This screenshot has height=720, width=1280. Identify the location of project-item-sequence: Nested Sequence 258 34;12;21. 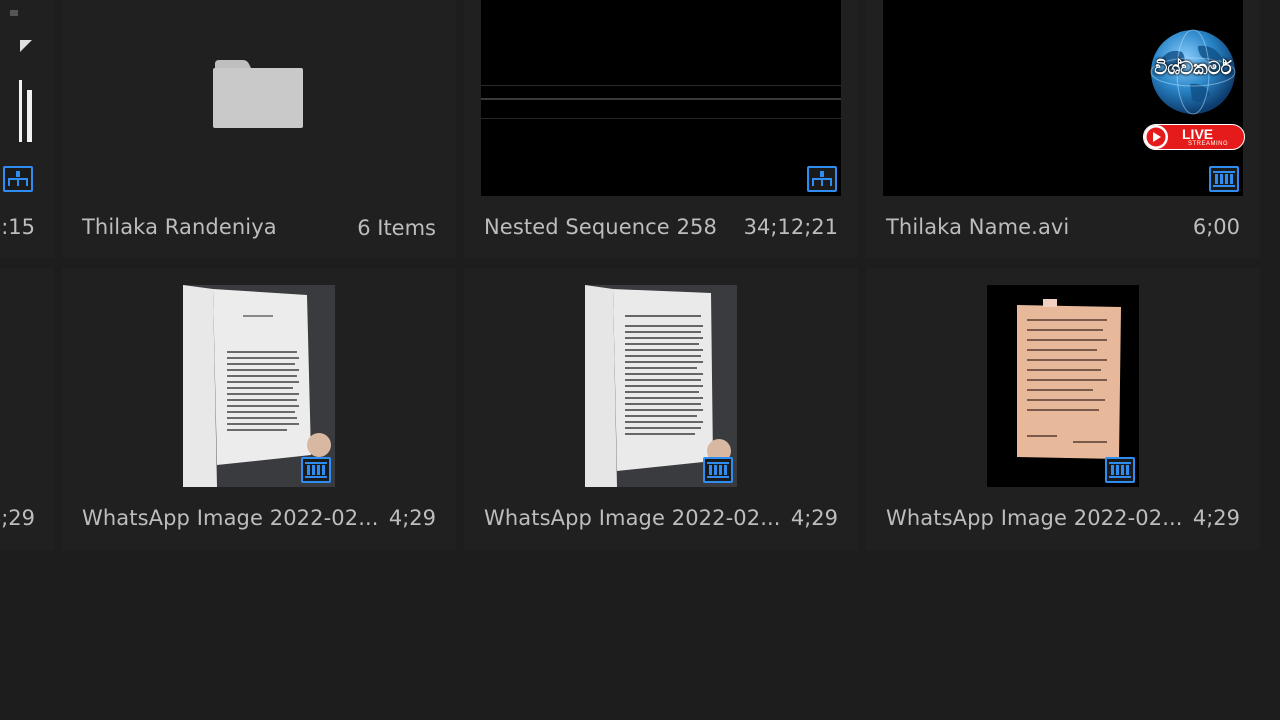
(661, 129).